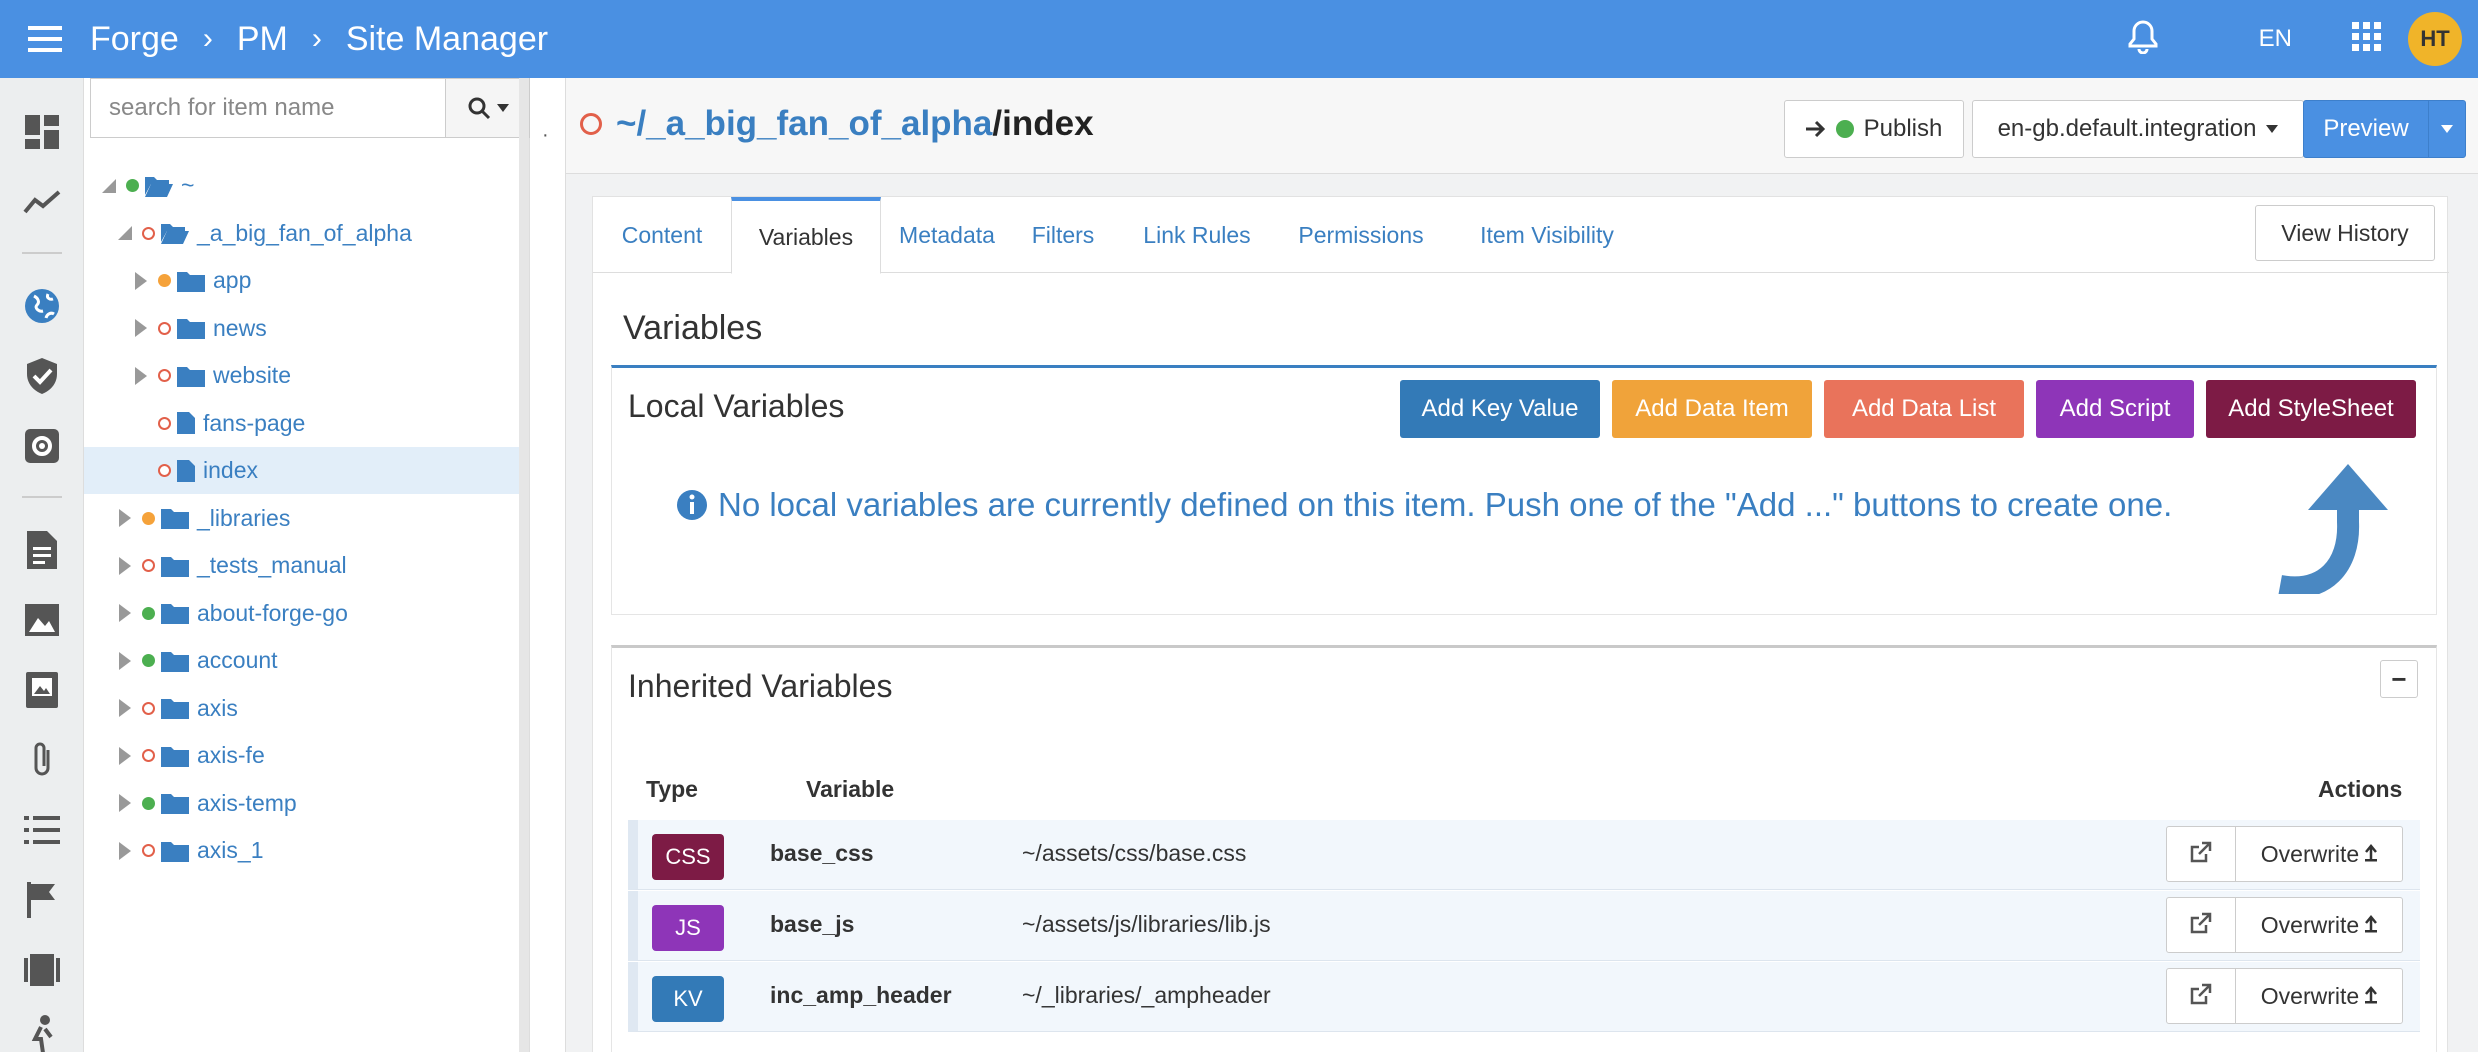 The height and width of the screenshot is (1052, 2478). I want to click on curved-arrow-up-icon, so click(2333, 529).